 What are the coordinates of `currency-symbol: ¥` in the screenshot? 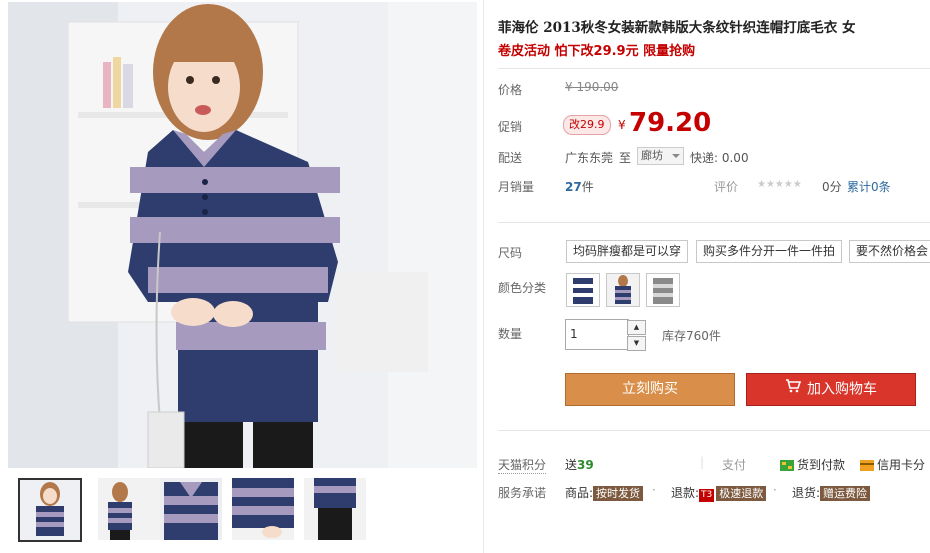 It's located at (622, 125).